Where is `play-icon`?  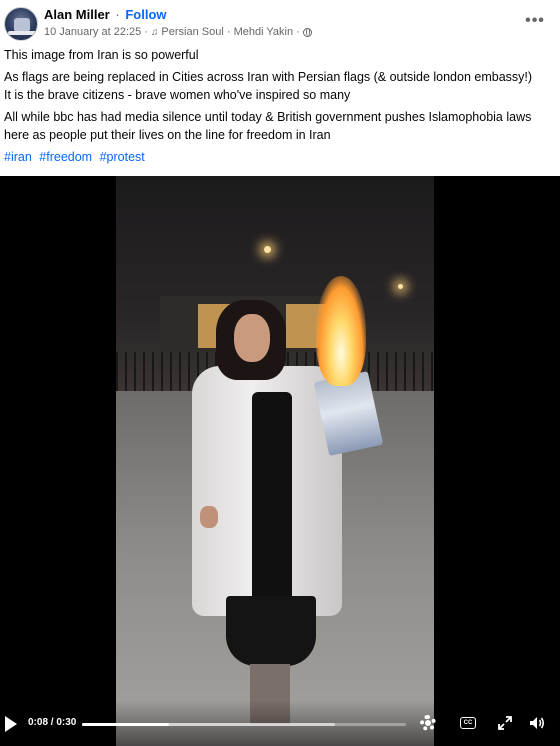 play-icon is located at coordinates (11, 724).